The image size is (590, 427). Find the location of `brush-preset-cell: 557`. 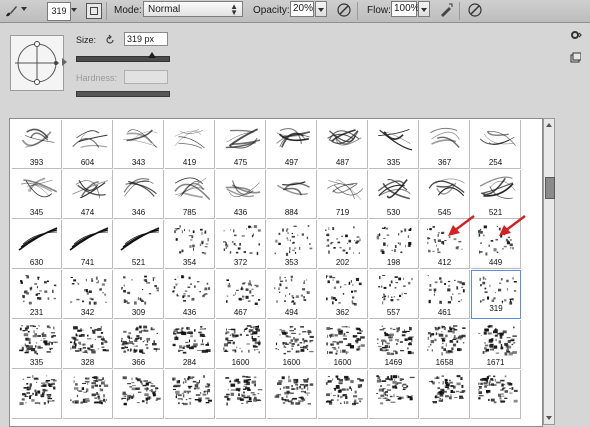

brush-preset-cell: 557 is located at coordinates (394, 294).